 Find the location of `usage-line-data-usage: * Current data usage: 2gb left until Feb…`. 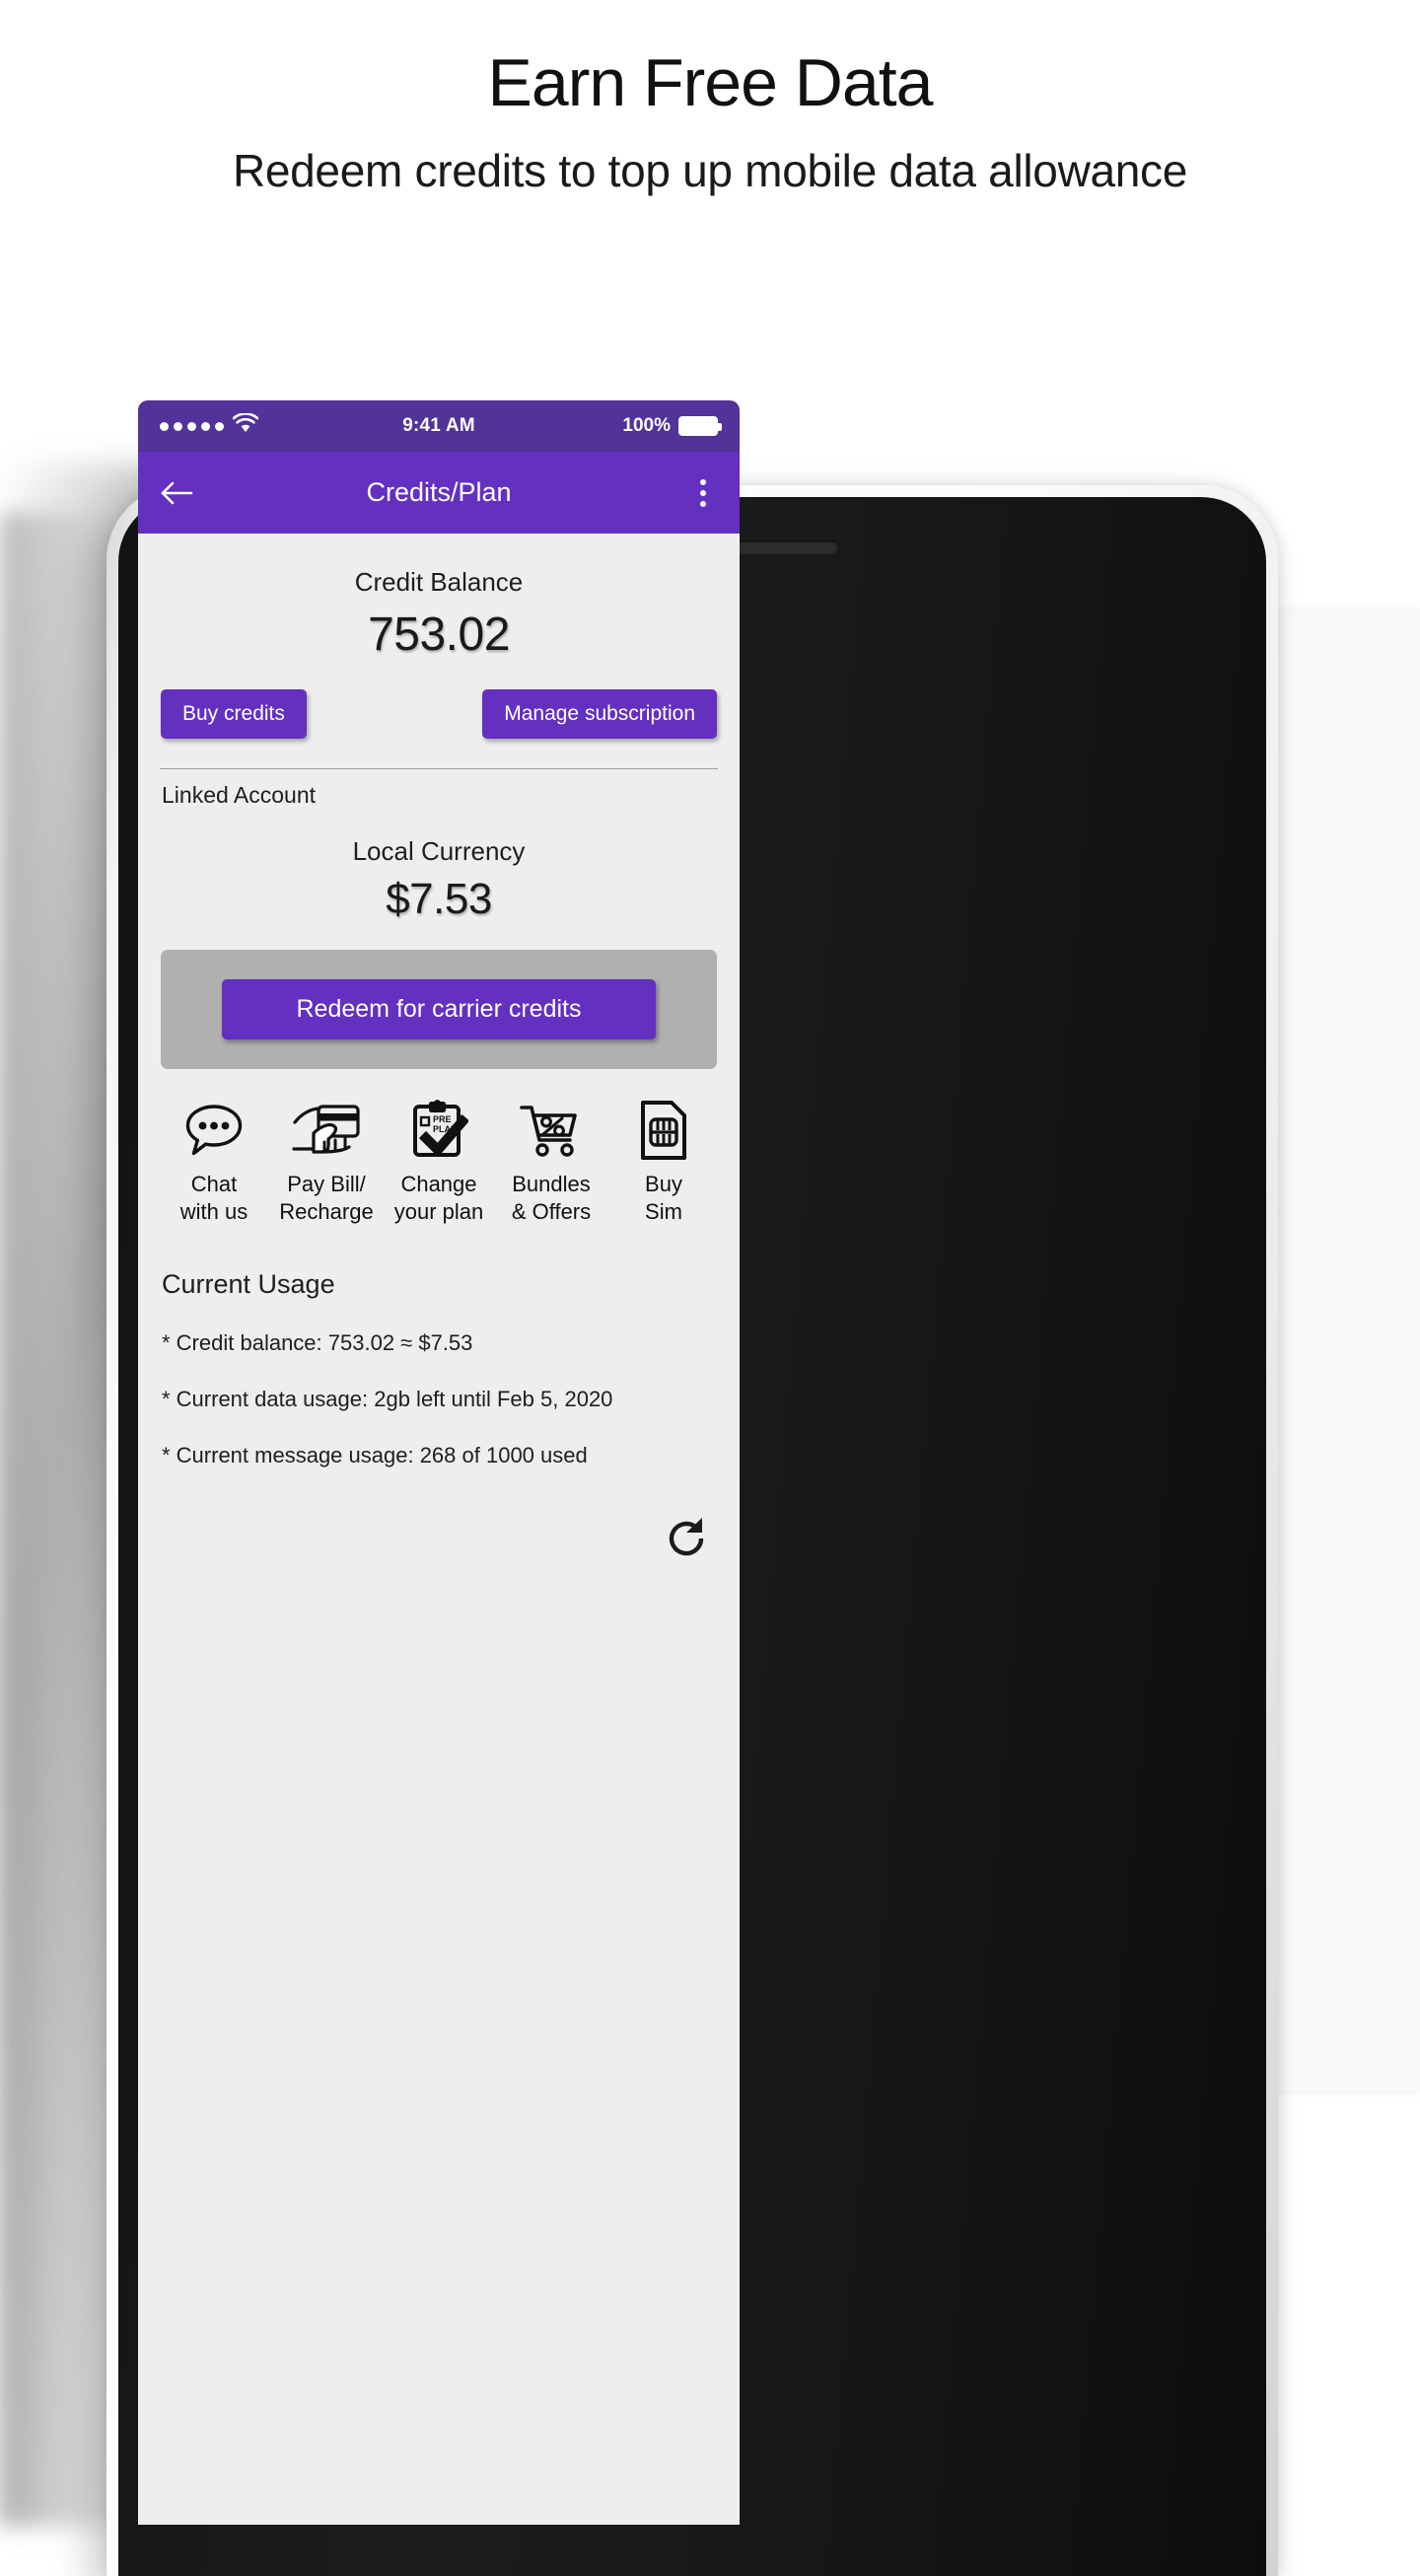

usage-line-data-usage: * Current data usage: 2gb left until Feb… is located at coordinates (387, 1399).